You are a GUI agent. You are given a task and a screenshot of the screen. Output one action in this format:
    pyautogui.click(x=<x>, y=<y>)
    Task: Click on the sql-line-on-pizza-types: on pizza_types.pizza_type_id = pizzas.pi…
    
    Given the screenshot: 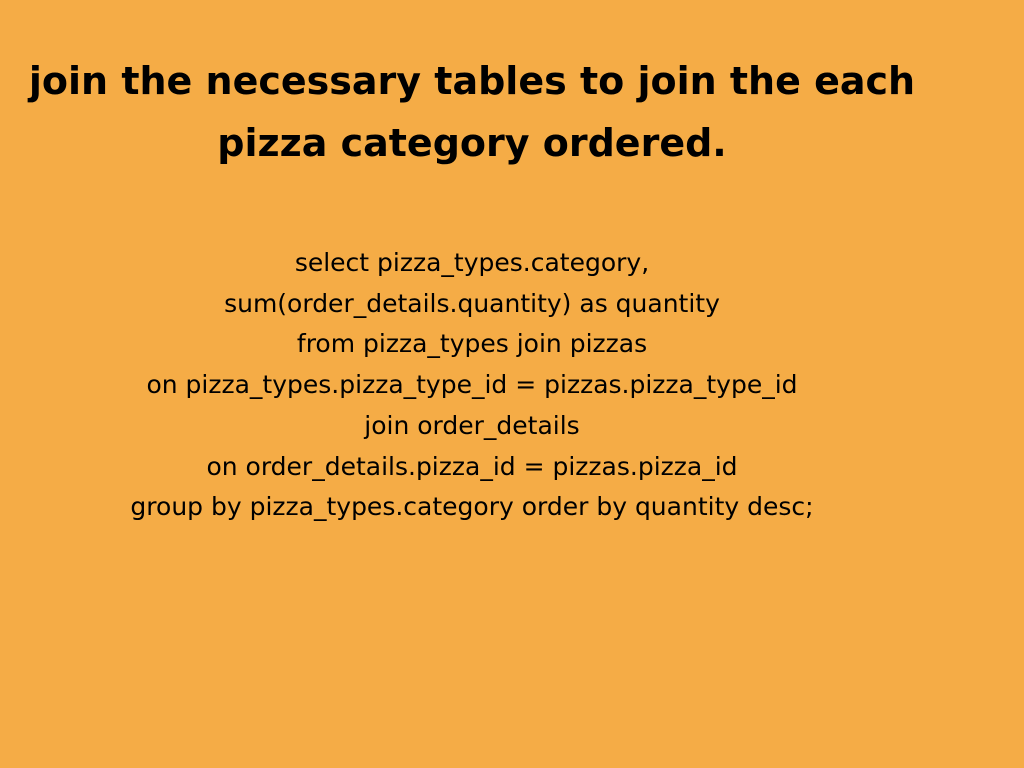 What is the action you would take?
    pyautogui.click(x=472, y=385)
    